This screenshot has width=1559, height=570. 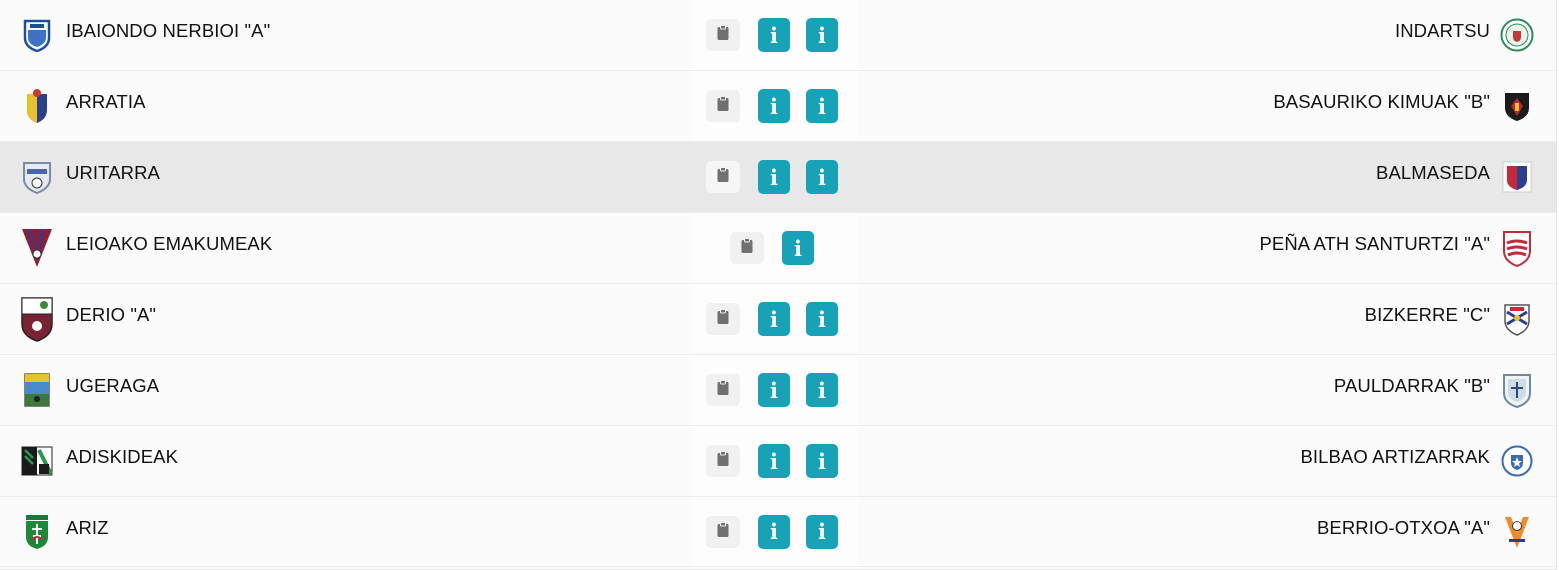 I want to click on away-team: PAULDARRAK "B", so click(x=1434, y=390).